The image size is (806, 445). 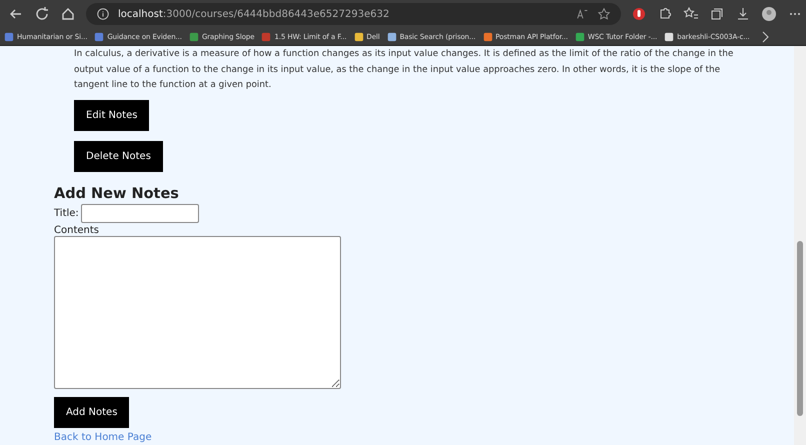 What do you see at coordinates (116, 194) in the screenshot?
I see `form-heading: Add New Notes` at bounding box center [116, 194].